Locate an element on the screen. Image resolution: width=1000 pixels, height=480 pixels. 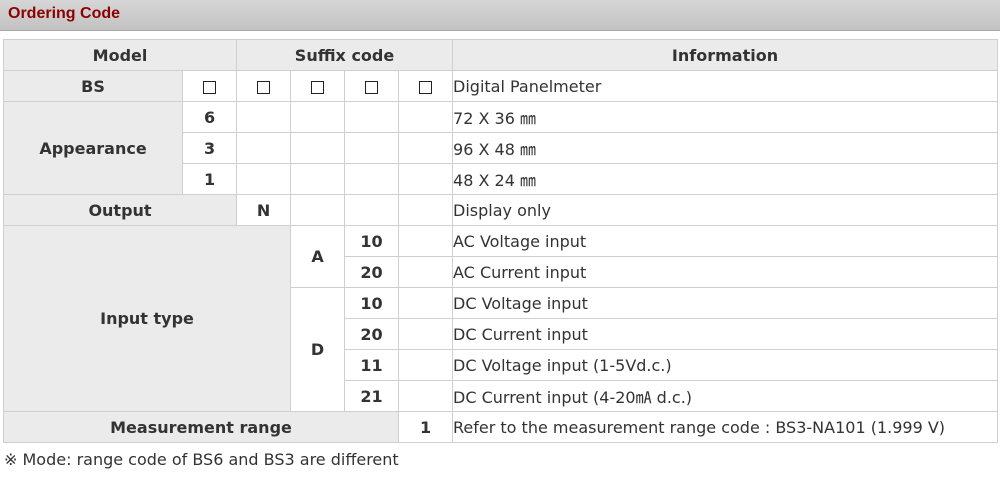
output-code: N is located at coordinates (264, 210).